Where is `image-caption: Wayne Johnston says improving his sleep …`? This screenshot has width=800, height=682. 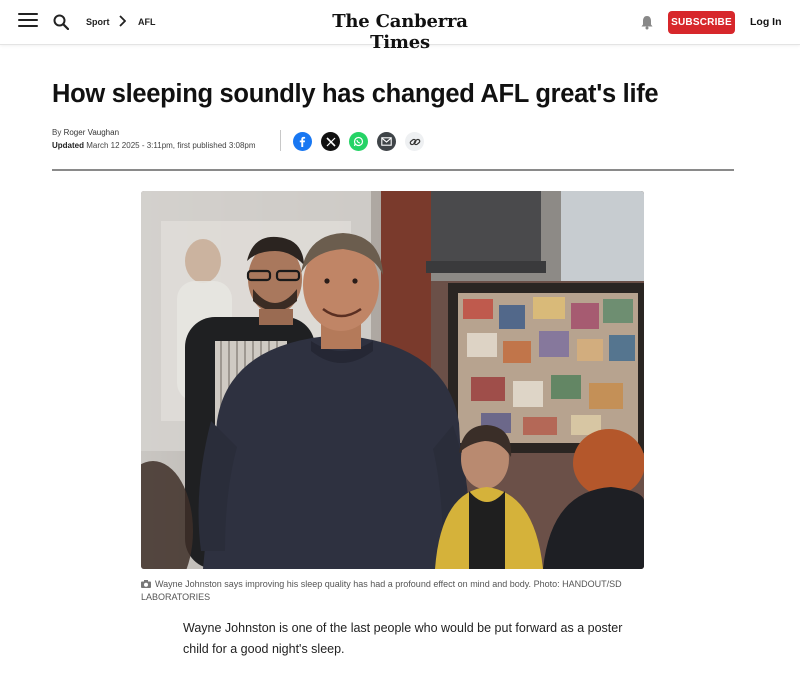
image-caption: Wayne Johnston says improving his sleep … is located at coordinates (396, 591).